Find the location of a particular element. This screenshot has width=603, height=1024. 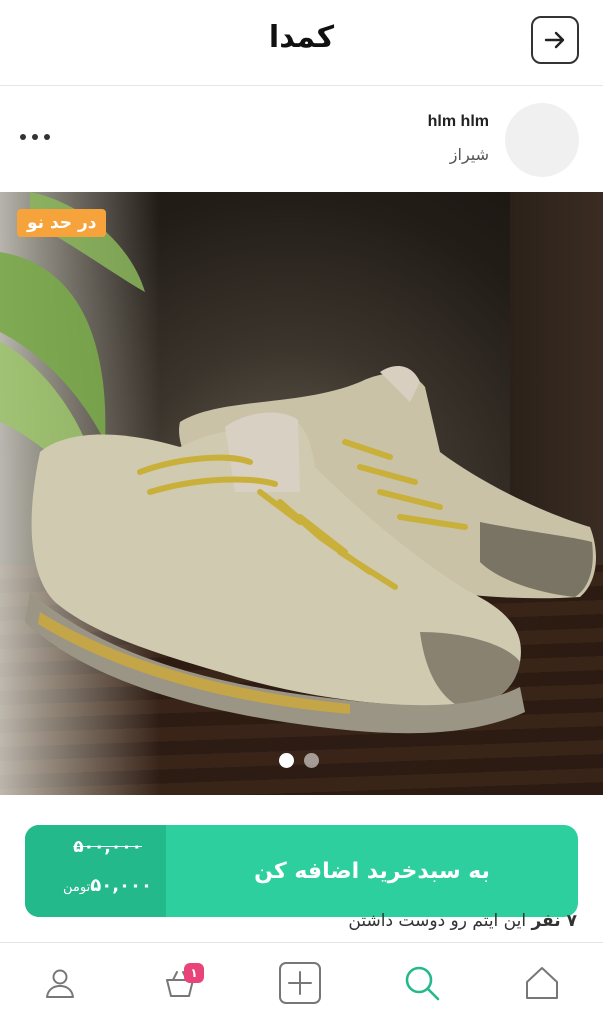

likes-count: ۷ نفر is located at coordinates (554, 921).